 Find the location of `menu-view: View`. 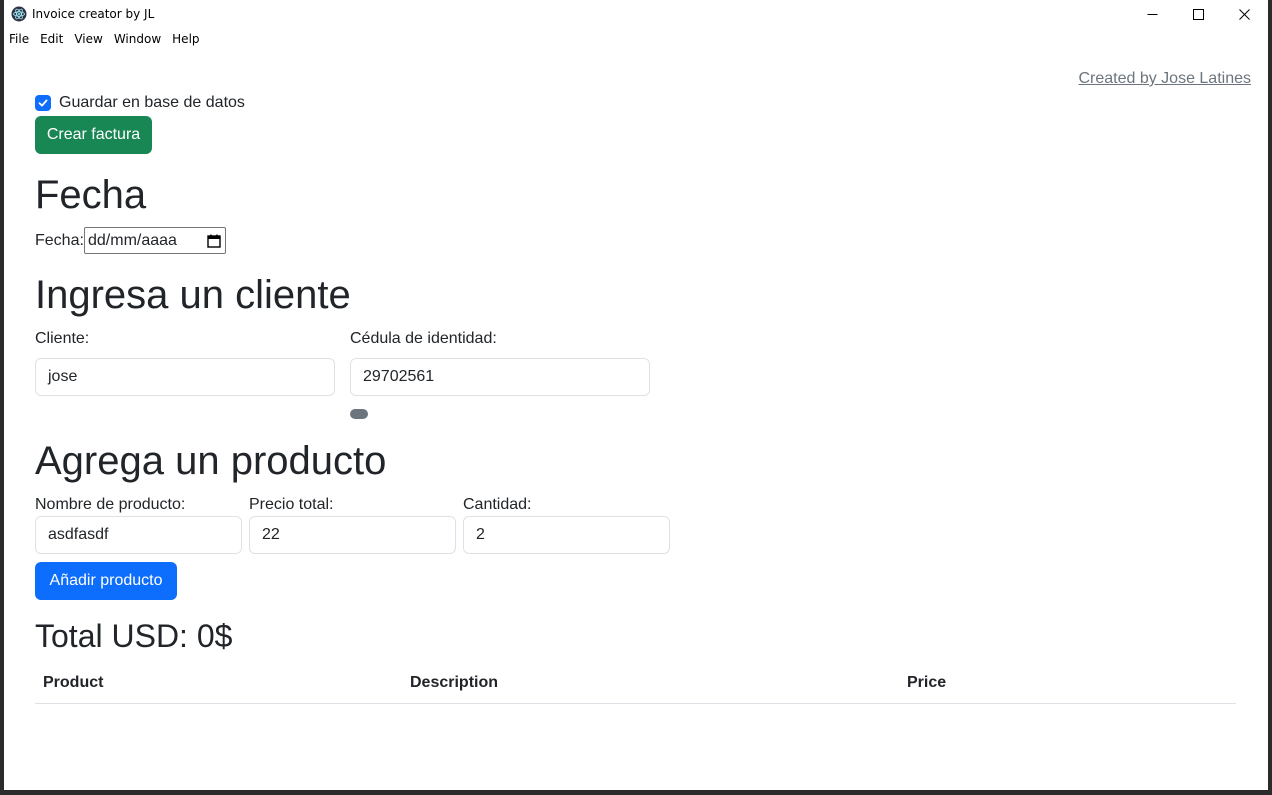

menu-view: View is located at coordinates (88, 40).